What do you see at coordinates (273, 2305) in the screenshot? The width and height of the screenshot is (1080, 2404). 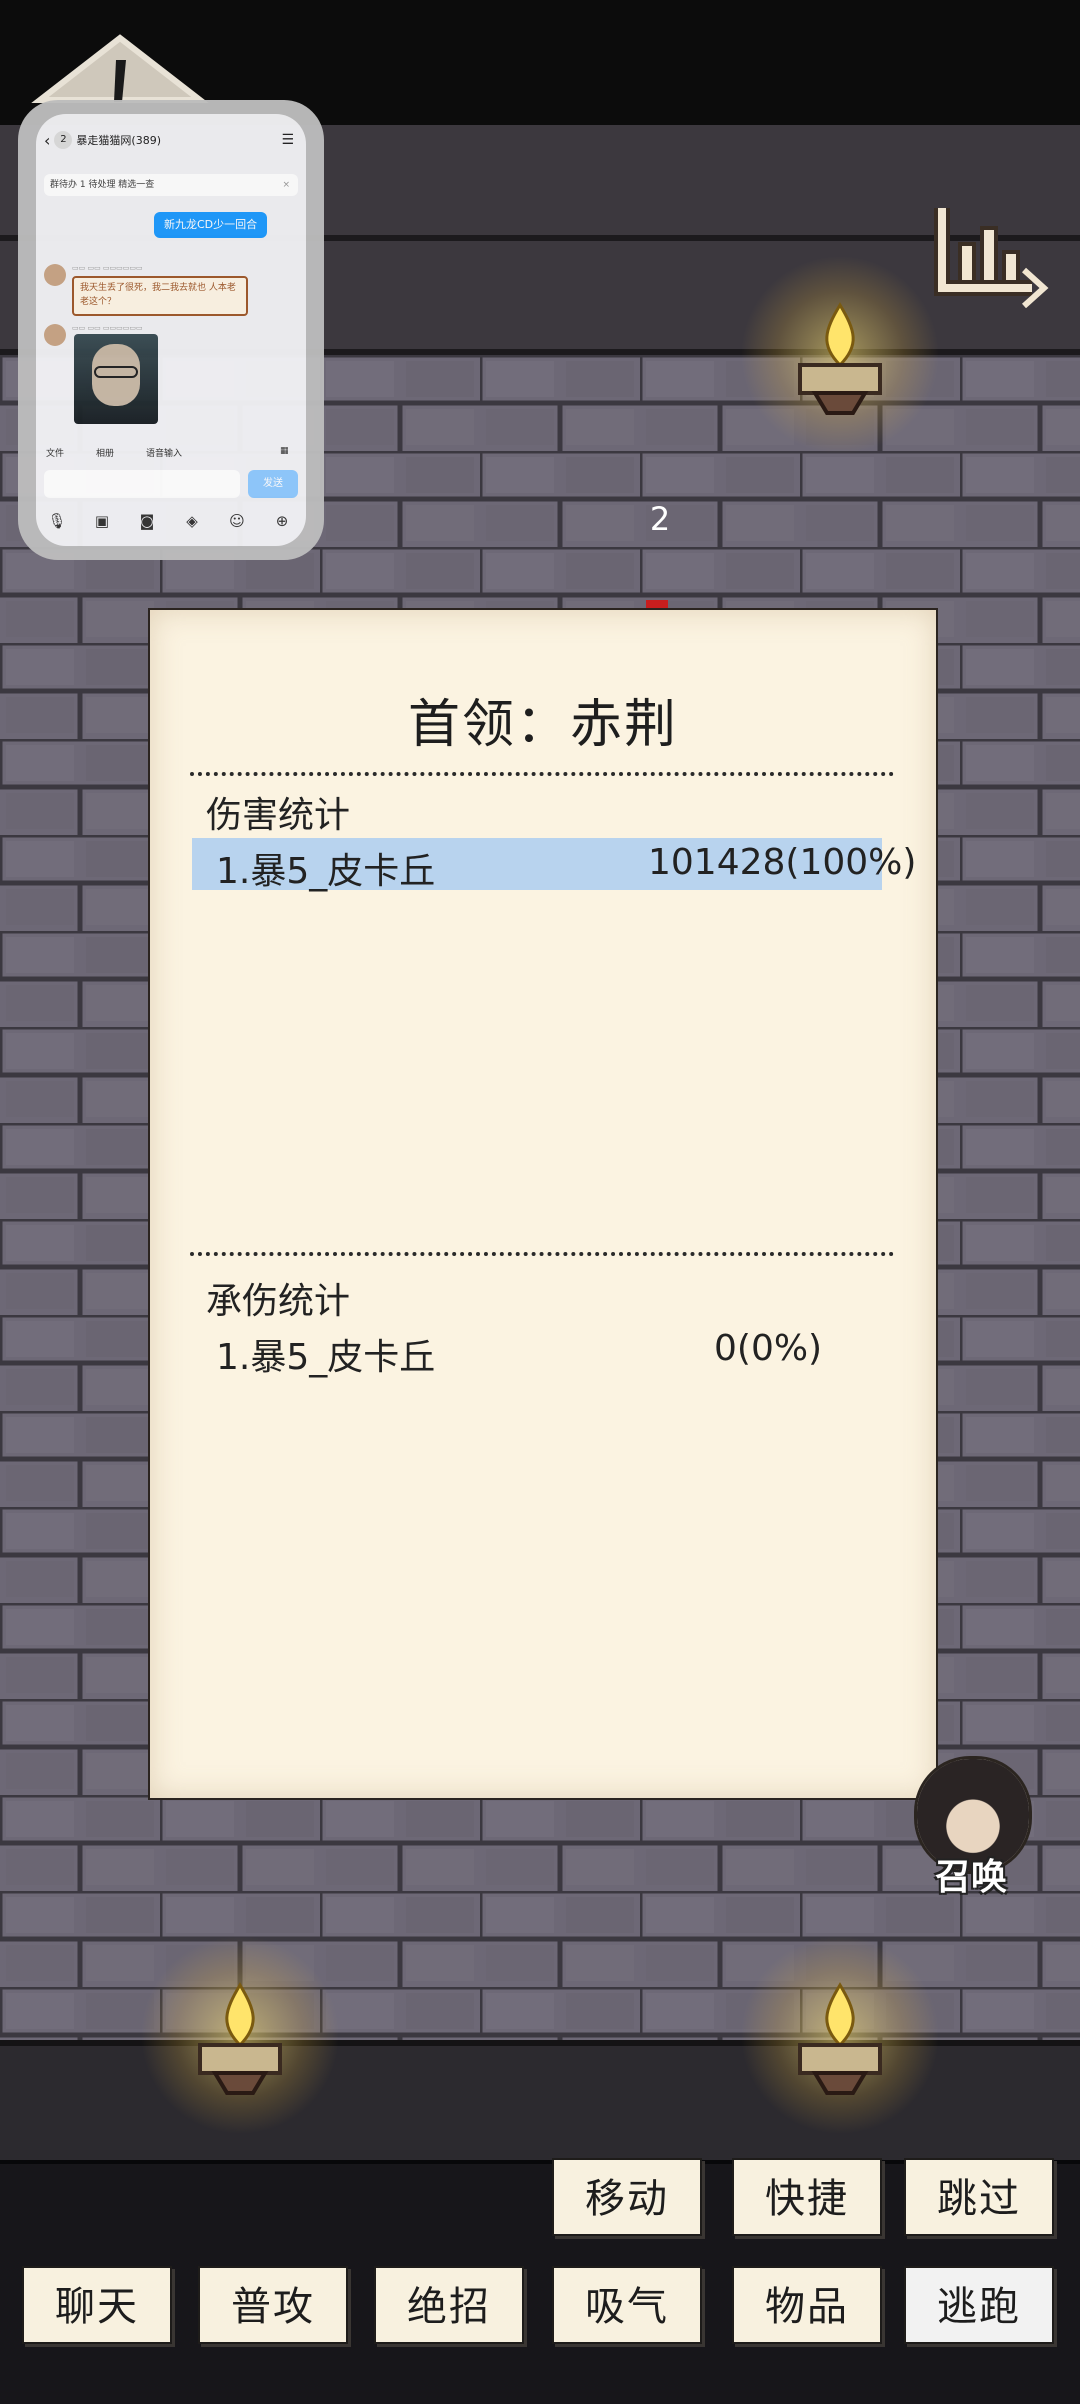 I see `attack-button: 普攻` at bounding box center [273, 2305].